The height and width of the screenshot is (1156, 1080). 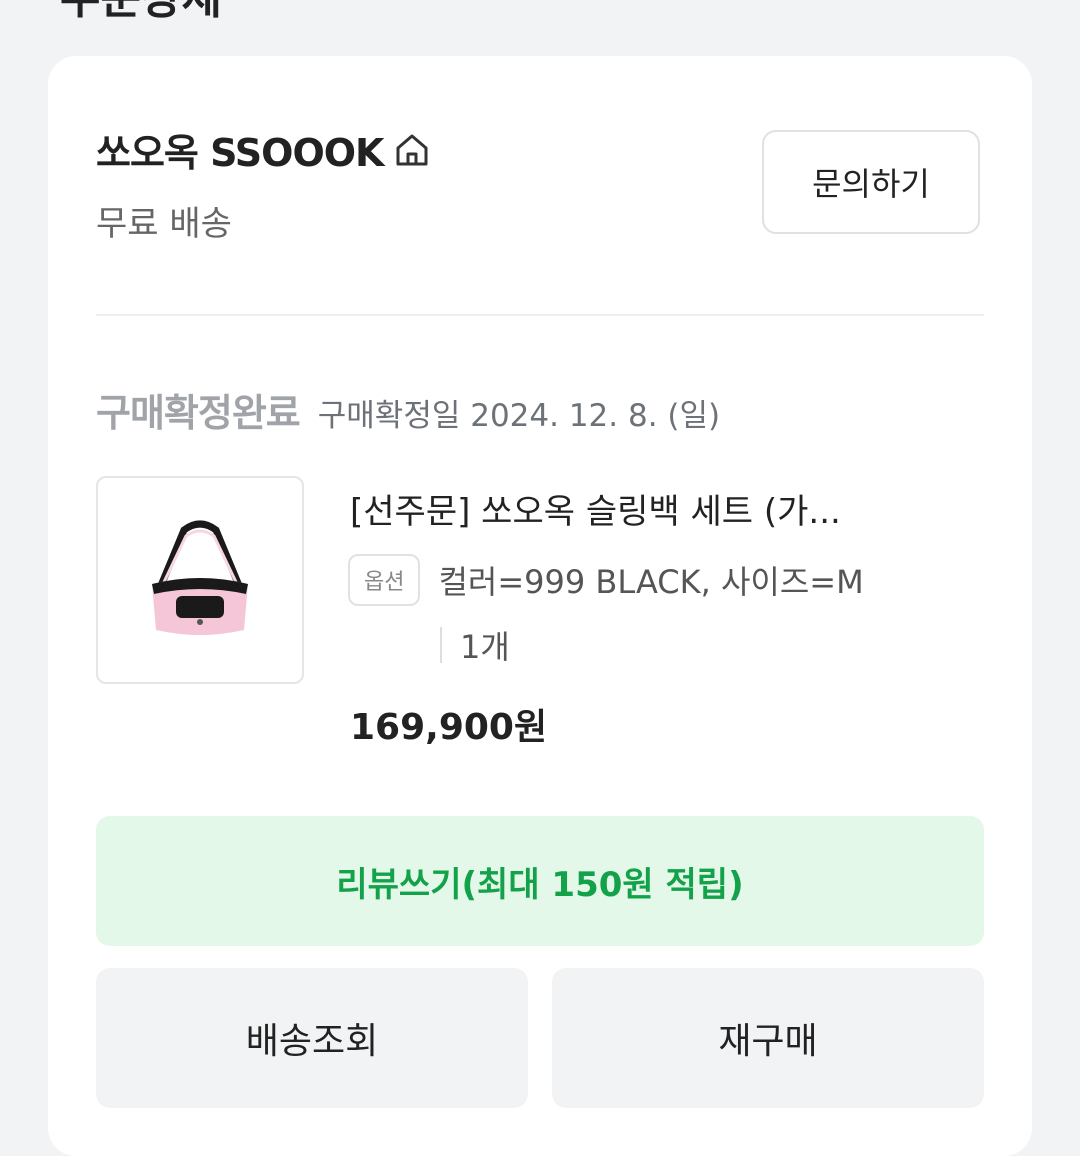 I want to click on product-price: 169,900원, so click(x=449, y=727).